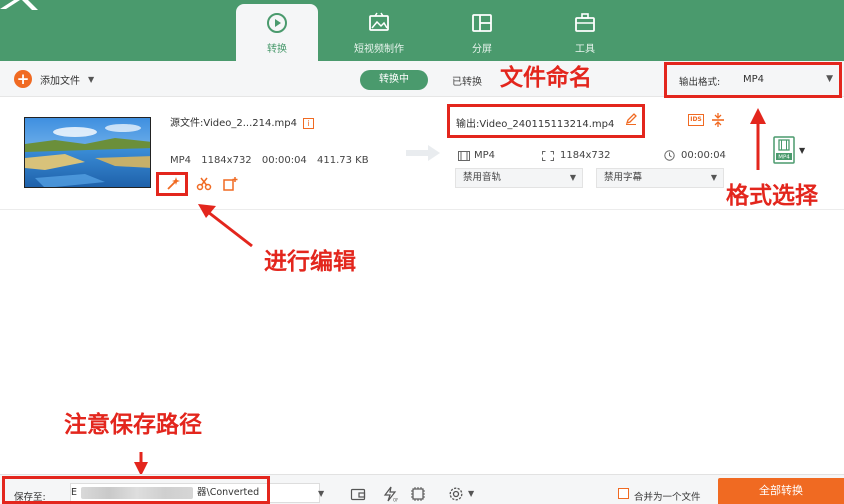  What do you see at coordinates (667, 497) in the screenshot?
I see `merge-label: 合并为一个文件` at bounding box center [667, 497].